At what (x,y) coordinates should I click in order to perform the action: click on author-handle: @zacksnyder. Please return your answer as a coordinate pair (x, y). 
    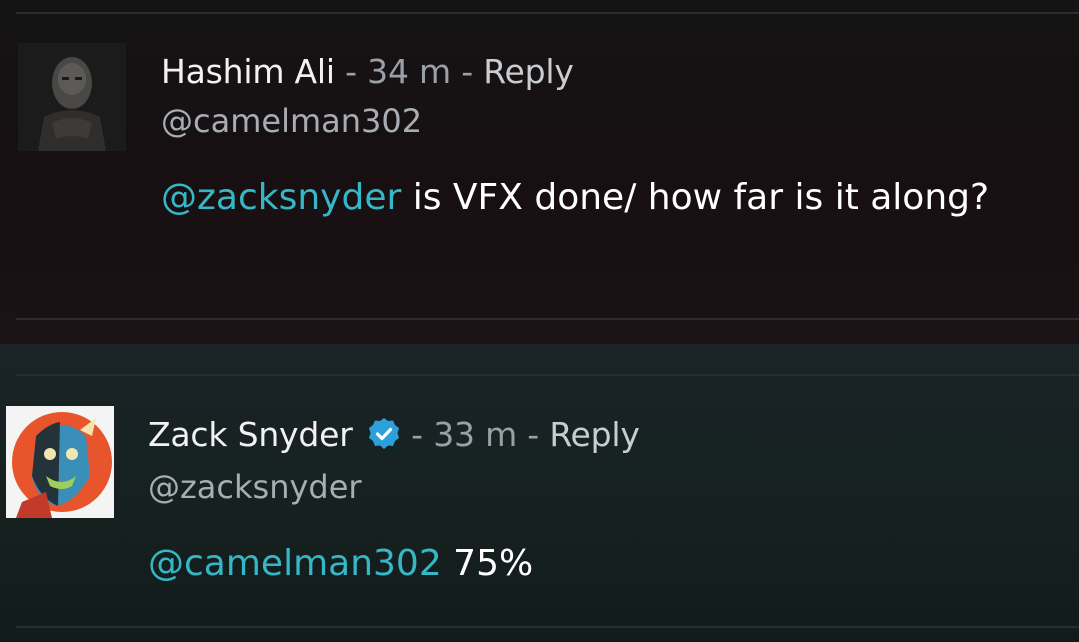
    Looking at the image, I should click on (255, 487).